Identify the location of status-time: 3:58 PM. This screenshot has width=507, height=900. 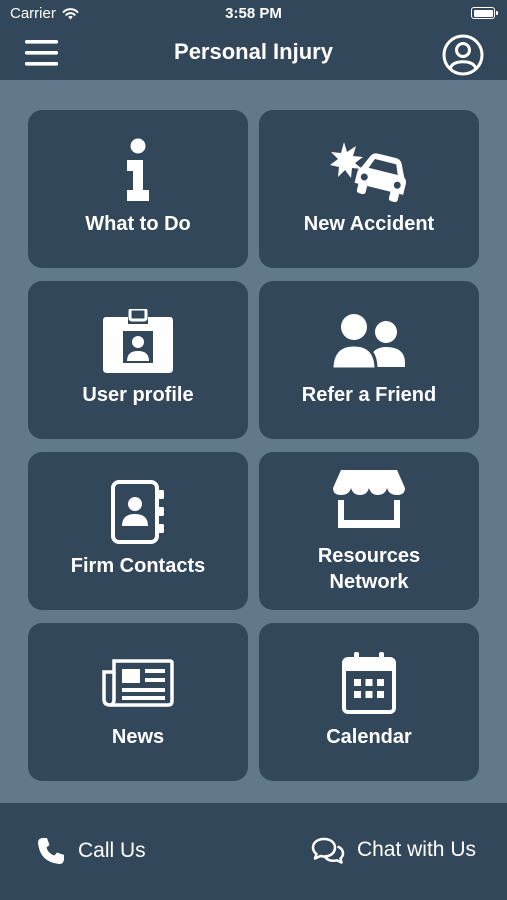
(253, 13).